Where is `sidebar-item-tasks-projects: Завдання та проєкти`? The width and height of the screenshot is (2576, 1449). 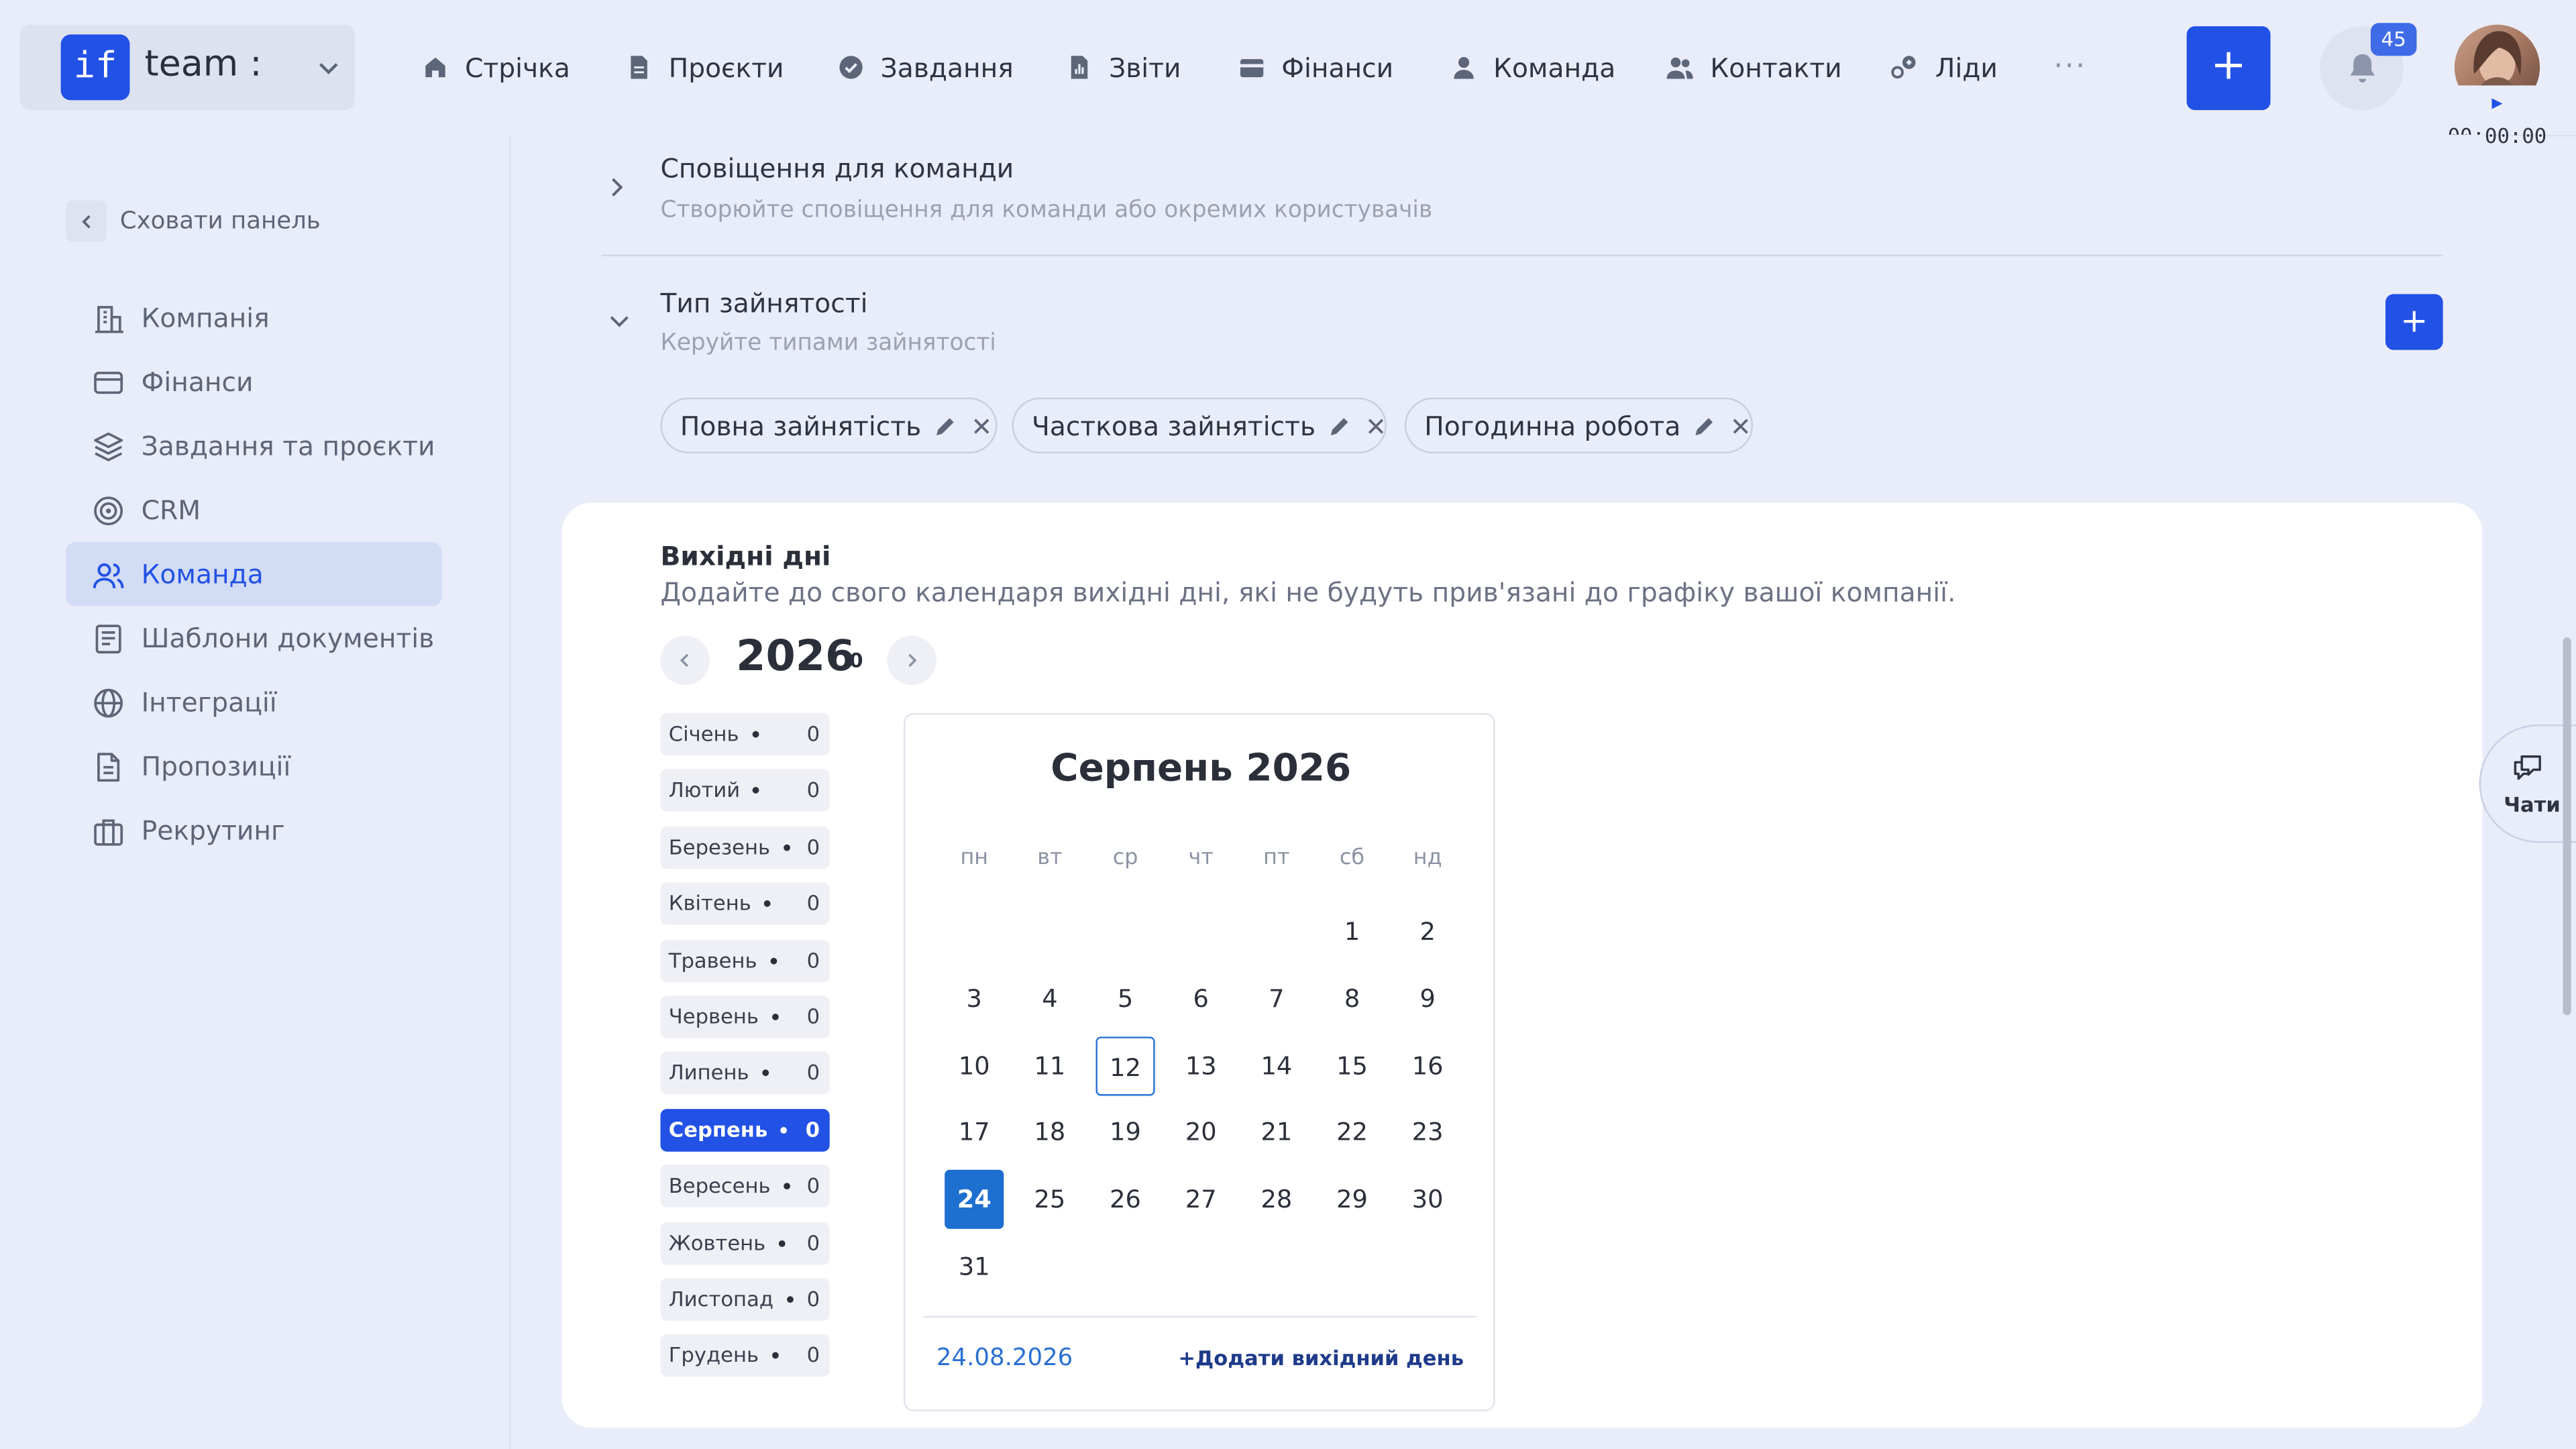 sidebar-item-tasks-projects: Завдання та проєкти is located at coordinates (254, 446).